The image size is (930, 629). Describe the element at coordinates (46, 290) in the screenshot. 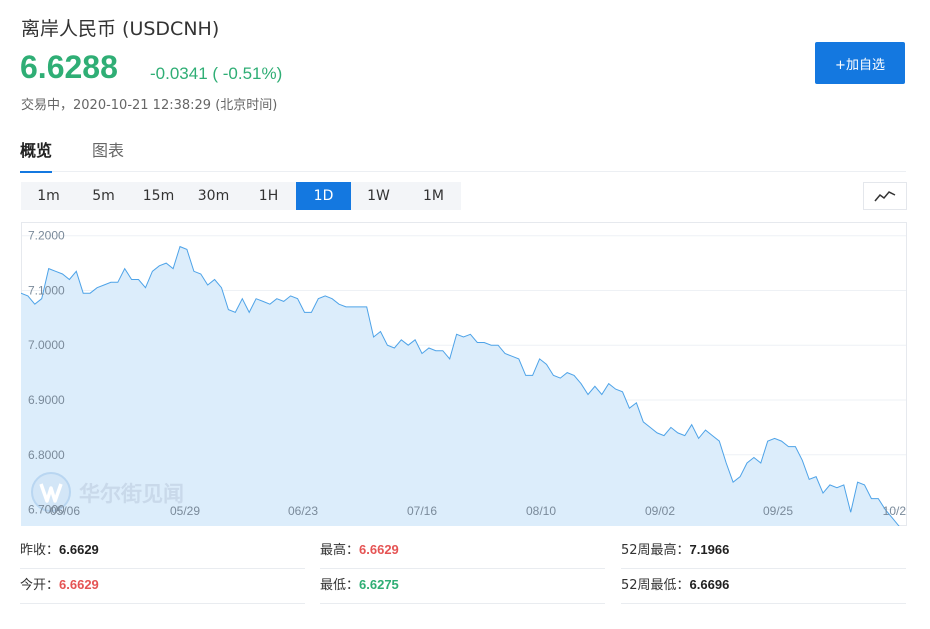

I see `y-tick-label: 7.1000` at that location.